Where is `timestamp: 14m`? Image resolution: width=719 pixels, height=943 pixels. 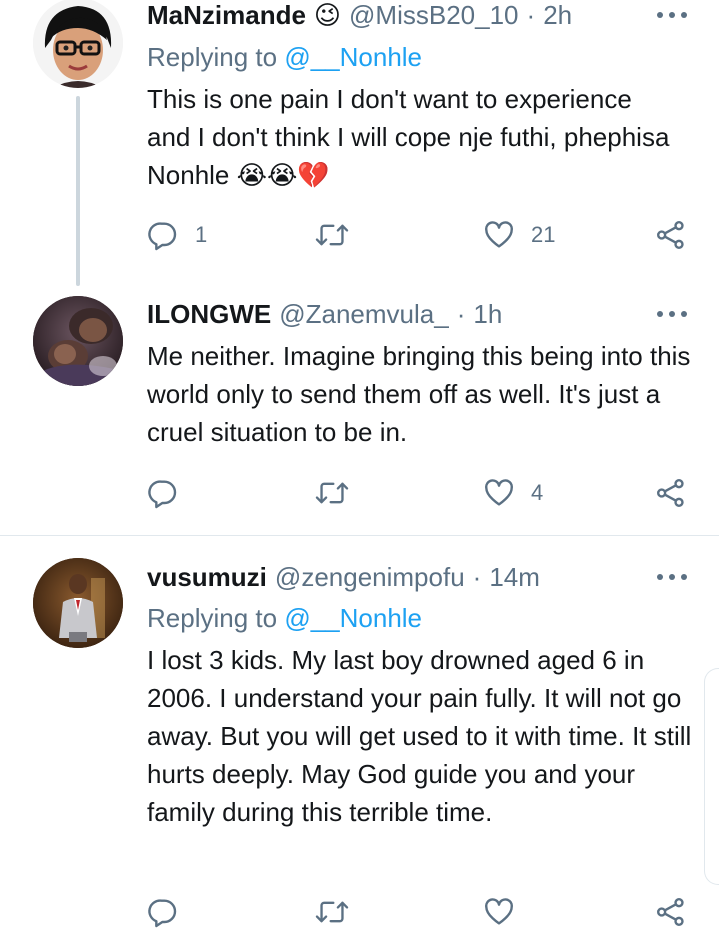 timestamp: 14m is located at coordinates (514, 577).